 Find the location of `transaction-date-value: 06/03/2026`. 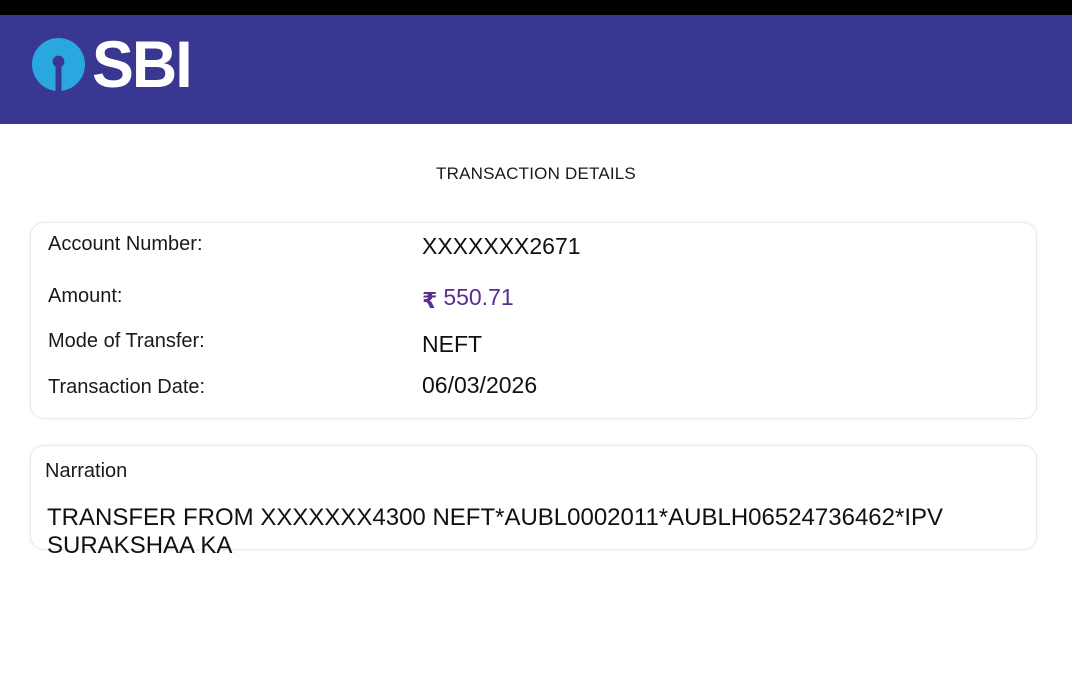

transaction-date-value: 06/03/2026 is located at coordinates (480, 385).